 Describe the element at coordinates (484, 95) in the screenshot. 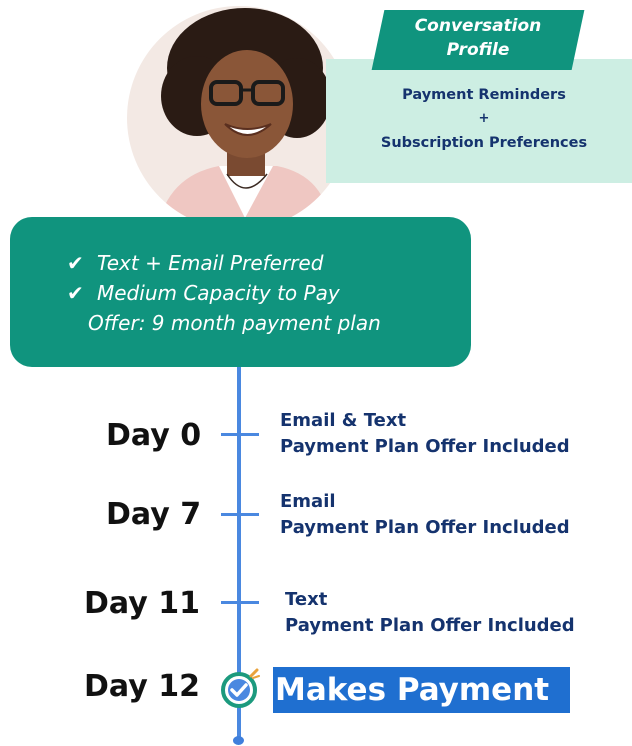

I see `payment-reminders-label: Payment Reminders` at that location.